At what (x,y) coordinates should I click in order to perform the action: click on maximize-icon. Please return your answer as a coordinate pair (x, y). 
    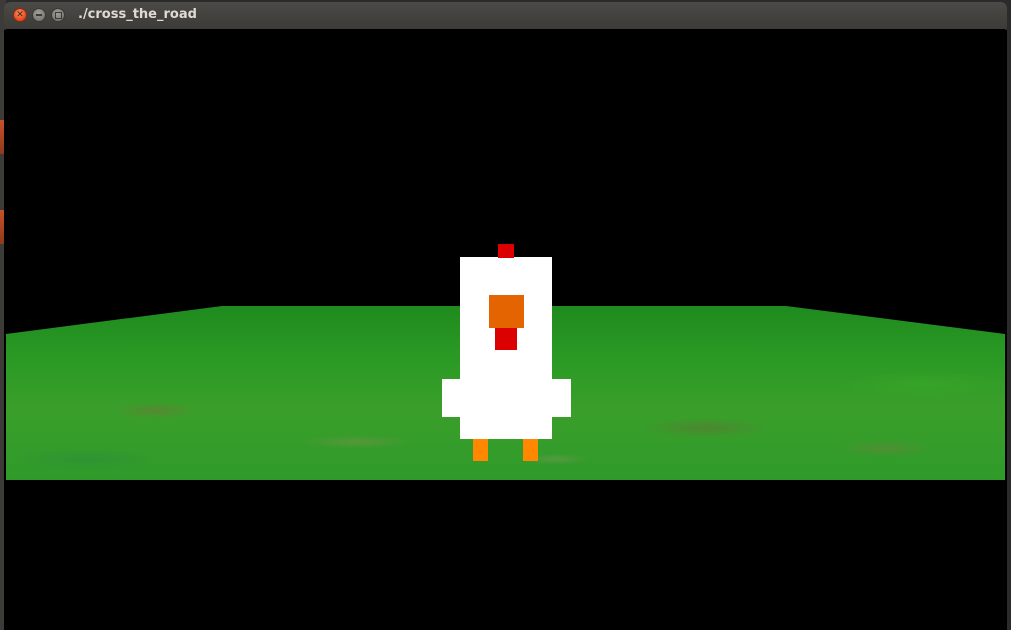
    Looking at the image, I should click on (58, 15).